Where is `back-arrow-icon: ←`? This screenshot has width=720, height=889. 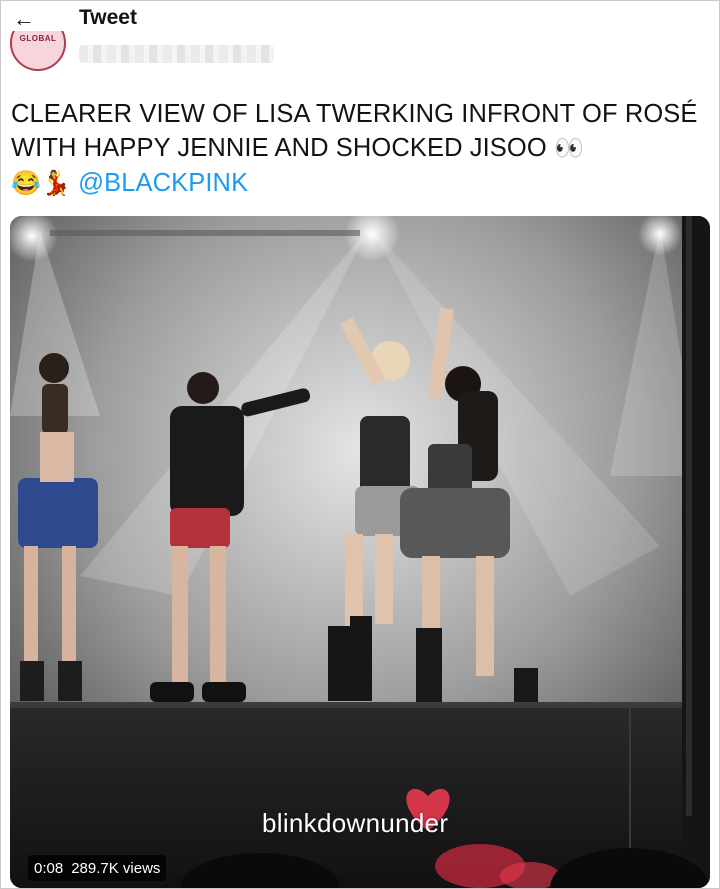
back-arrow-icon: ← is located at coordinates (24, 18).